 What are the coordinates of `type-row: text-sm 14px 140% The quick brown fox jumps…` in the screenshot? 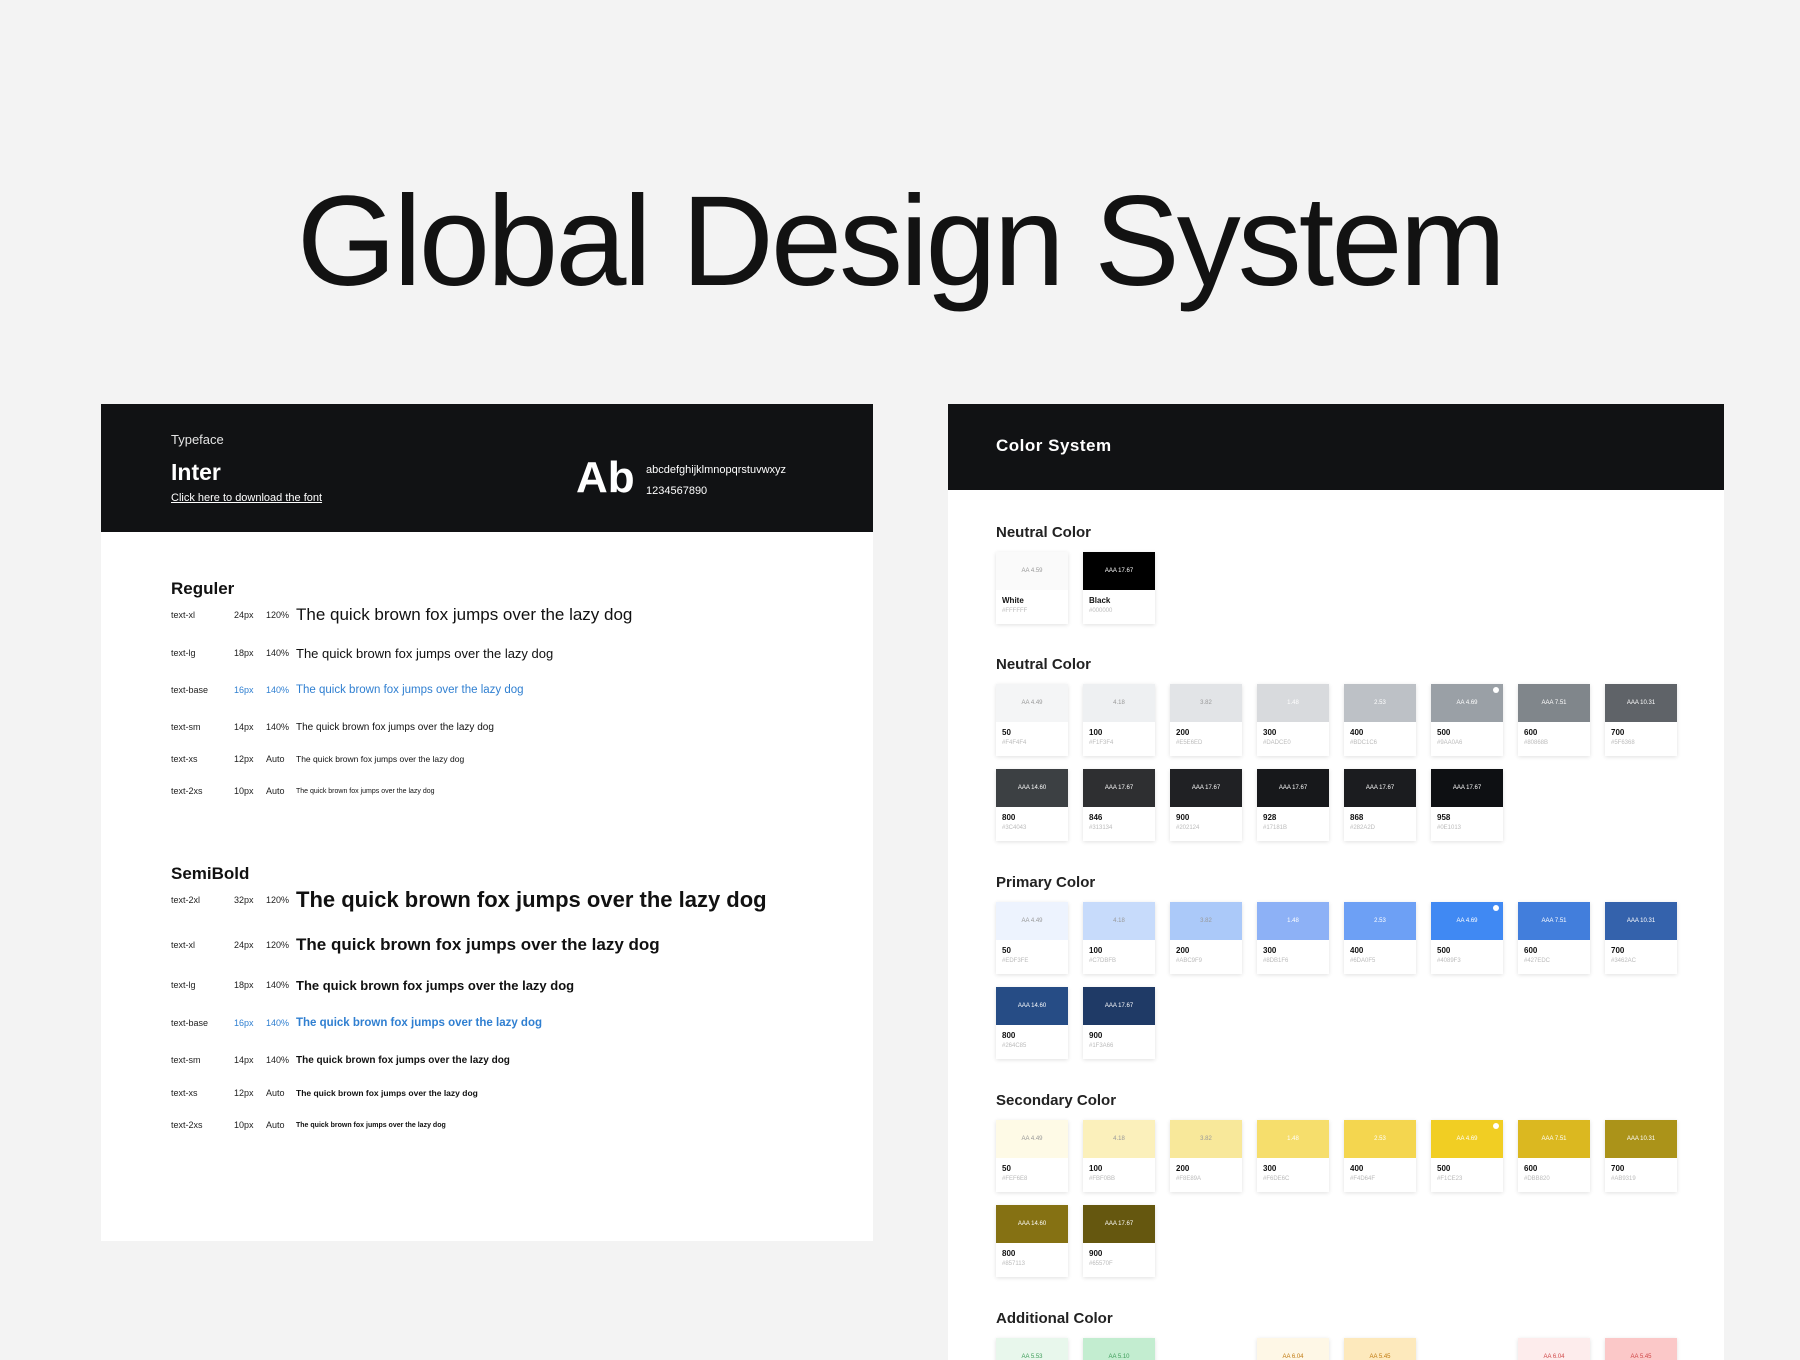 It's located at (507, 1060).